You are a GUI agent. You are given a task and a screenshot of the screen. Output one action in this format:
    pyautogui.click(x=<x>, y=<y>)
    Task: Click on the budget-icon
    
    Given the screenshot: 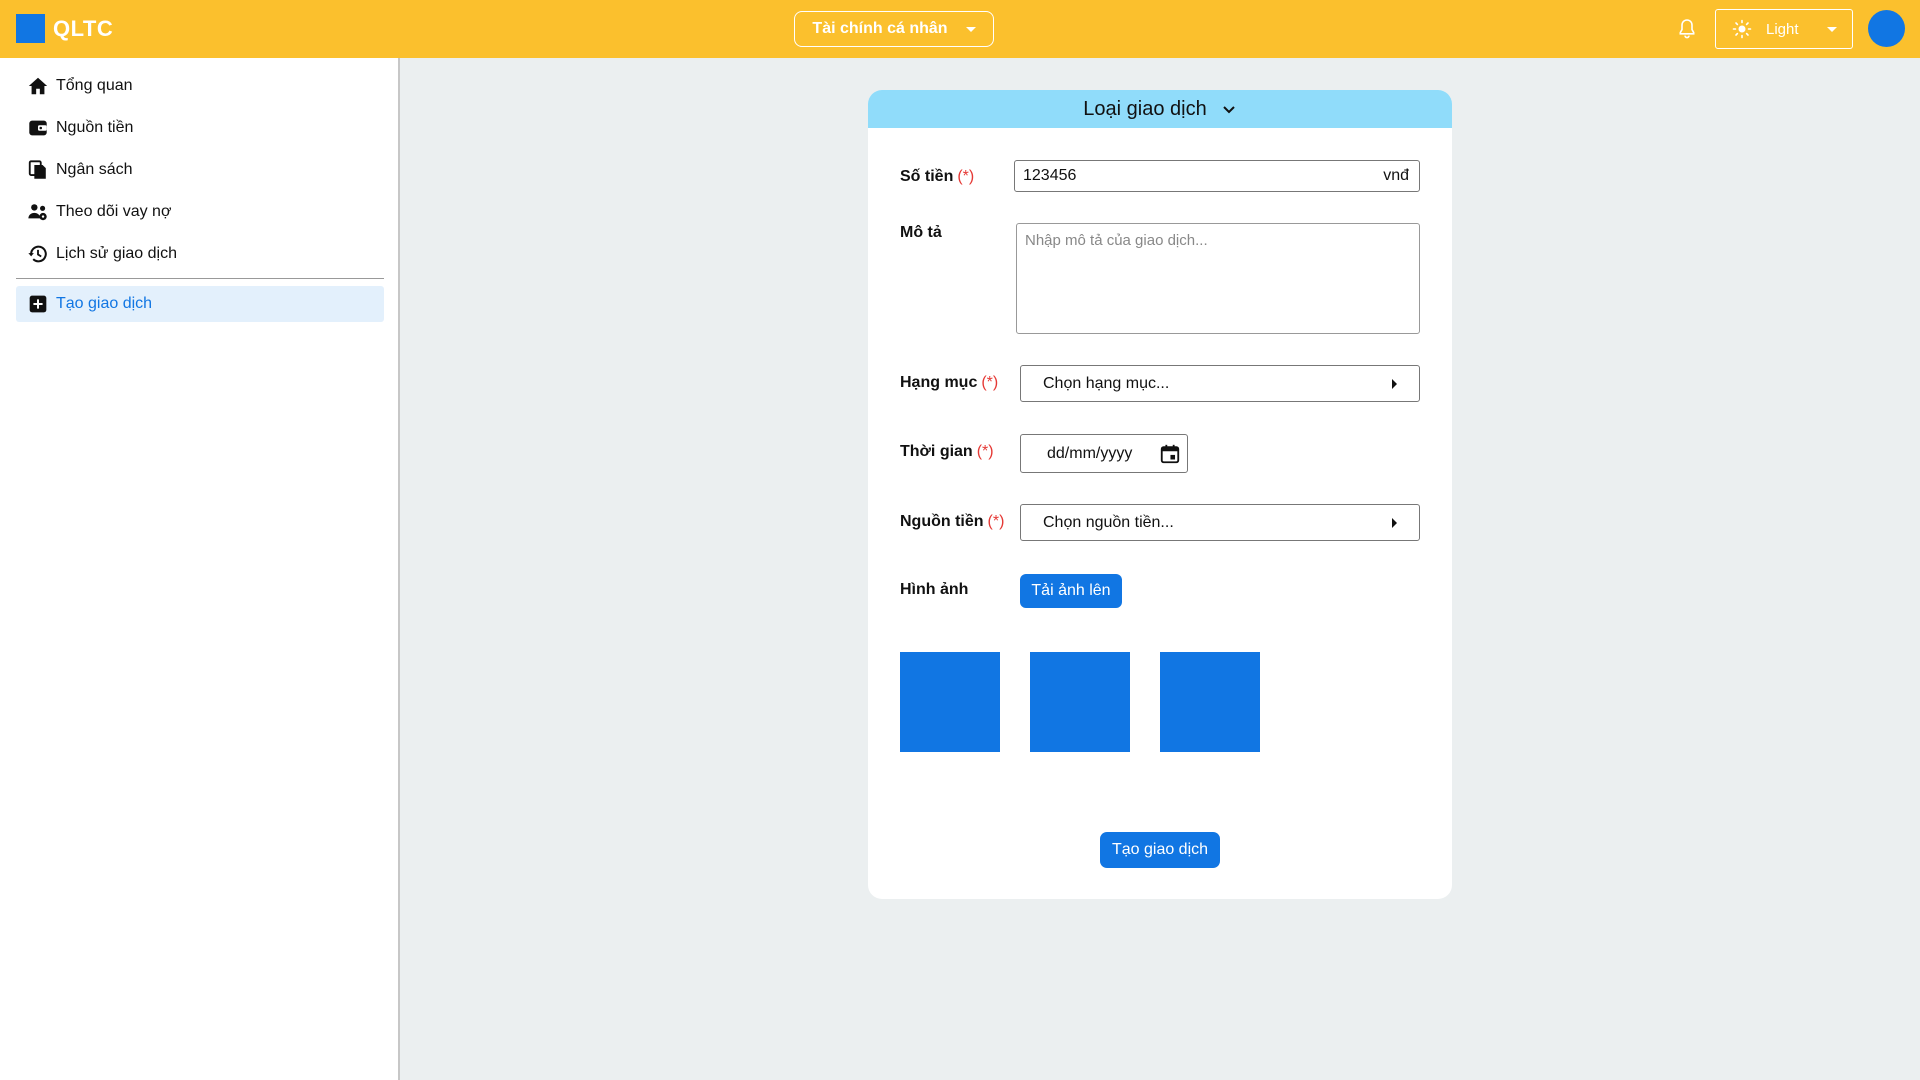 What is the action you would take?
    pyautogui.click(x=38, y=170)
    